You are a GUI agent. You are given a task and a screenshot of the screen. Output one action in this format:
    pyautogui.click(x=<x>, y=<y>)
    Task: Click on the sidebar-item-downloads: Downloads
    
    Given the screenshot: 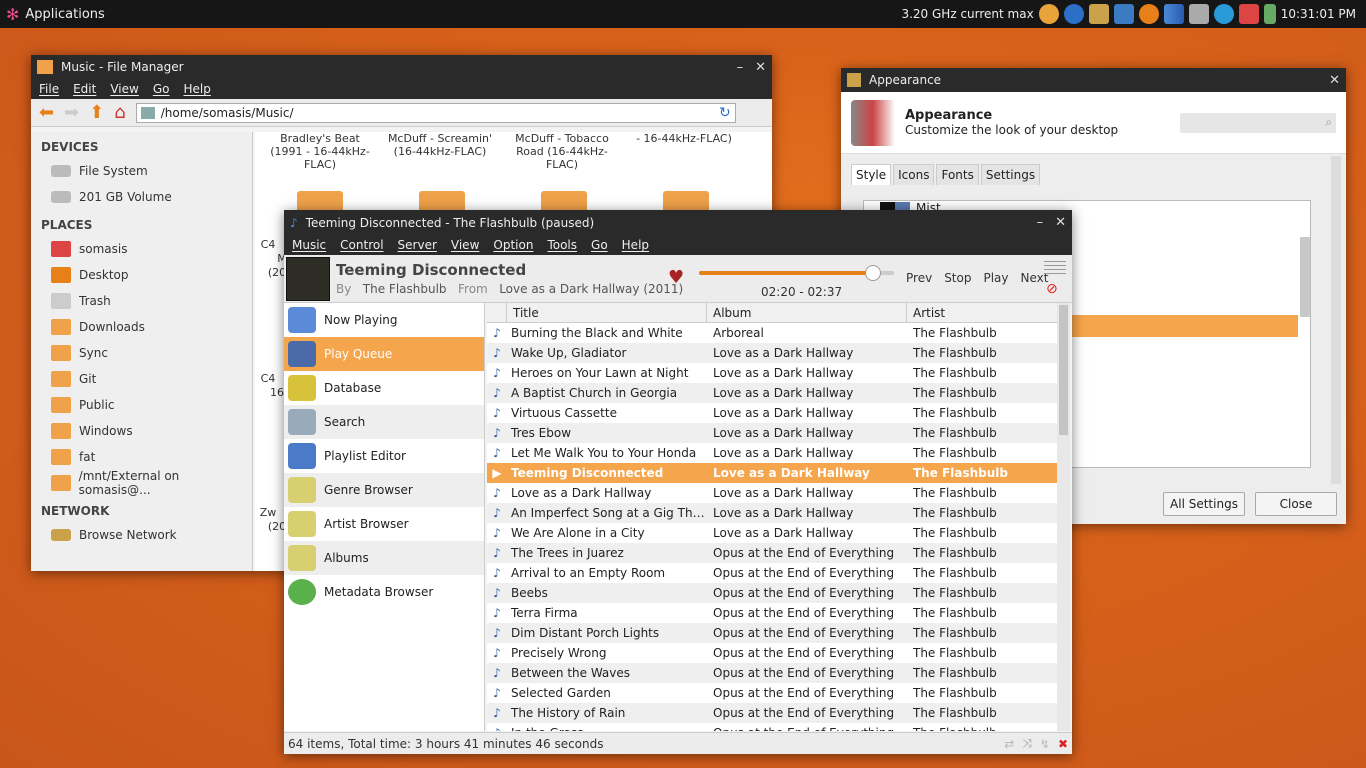 What is the action you would take?
    pyautogui.click(x=141, y=327)
    